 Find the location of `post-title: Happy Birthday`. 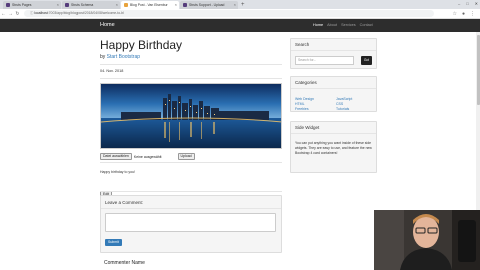

post-title: Happy Birthday is located at coordinates (141, 45).